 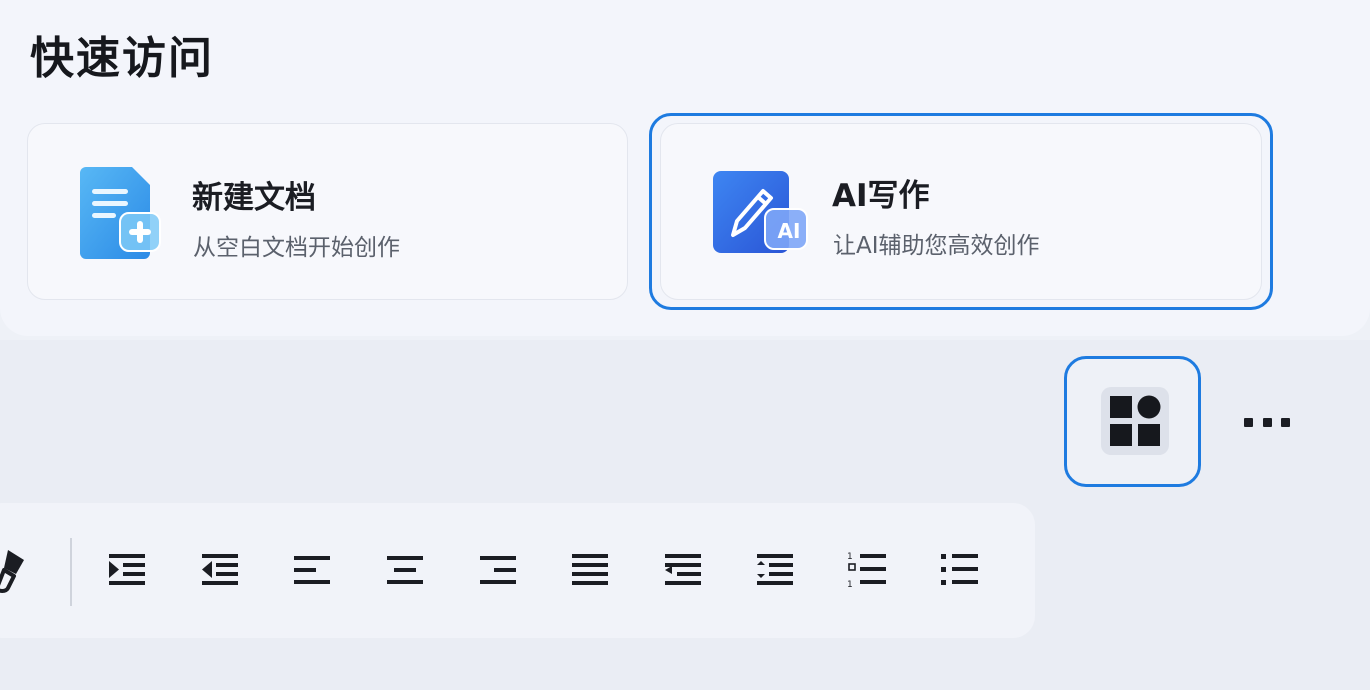 What do you see at coordinates (881, 196) in the screenshot?
I see `ai-writing-title: AI写作` at bounding box center [881, 196].